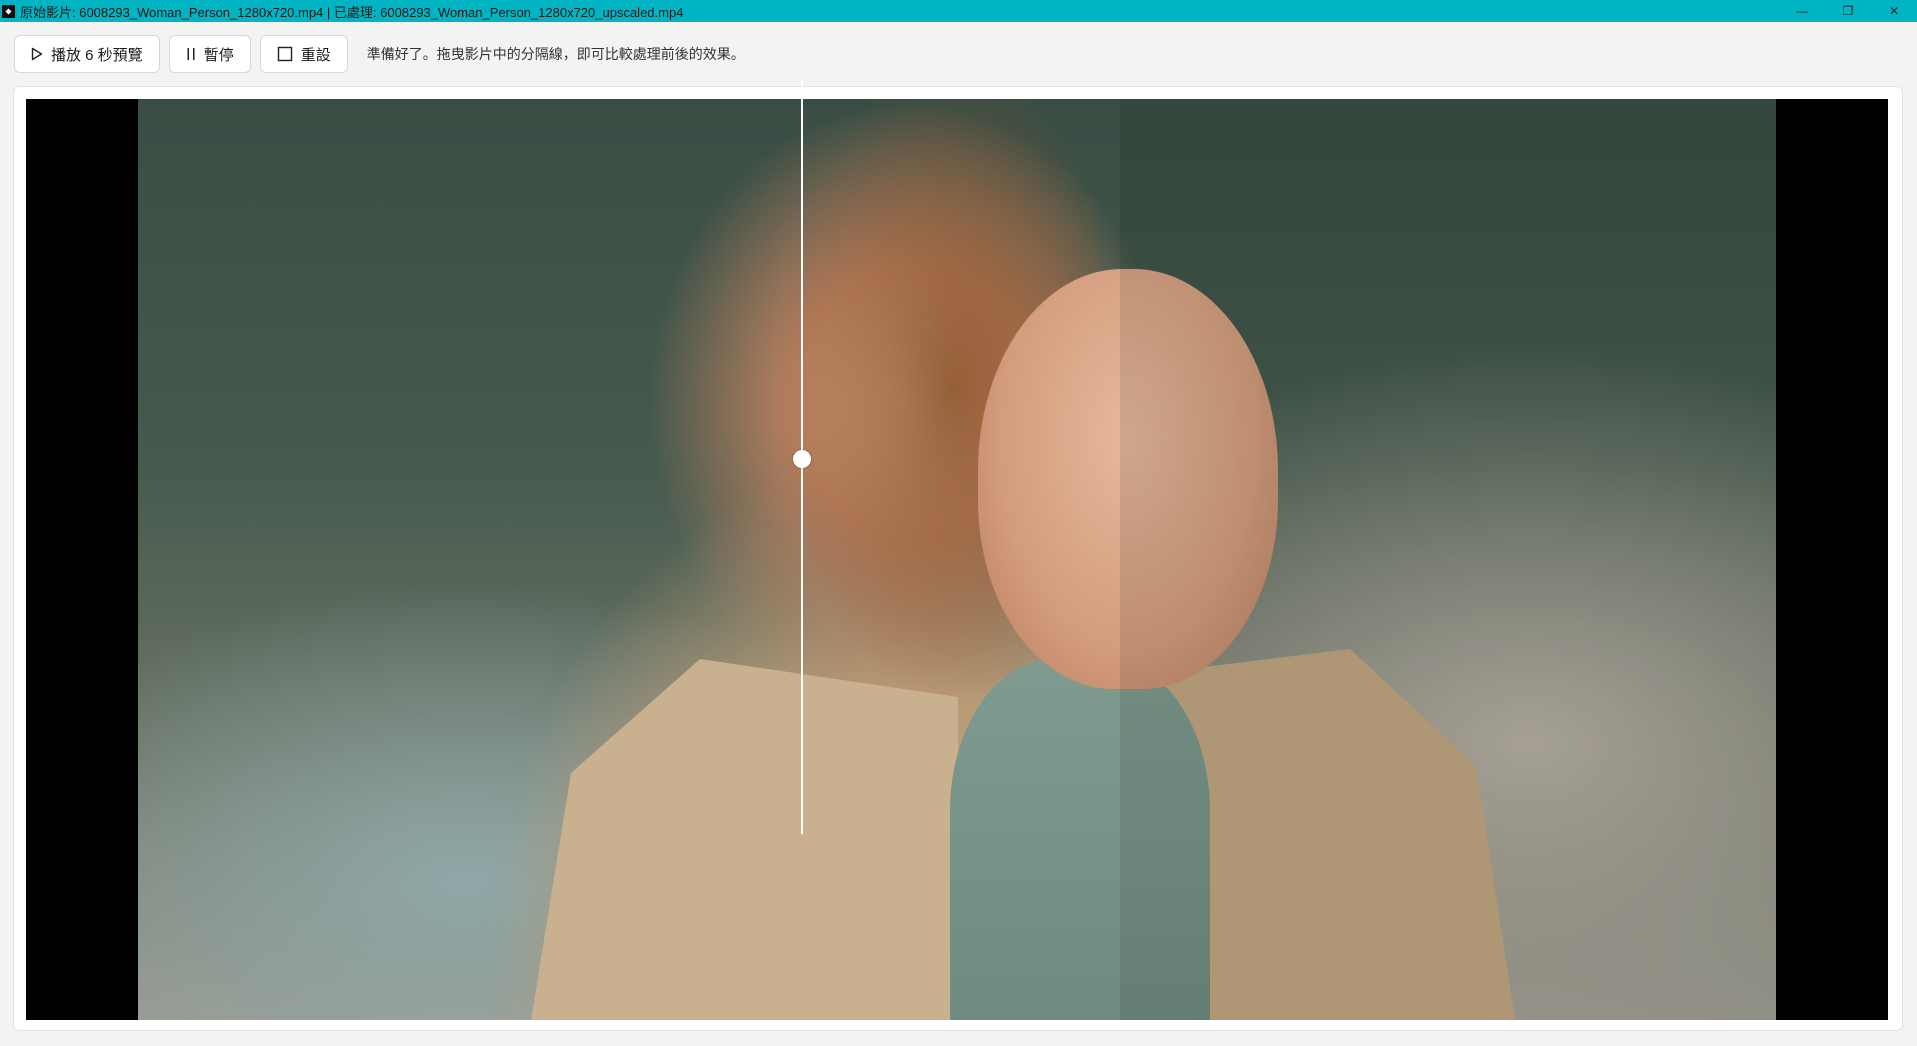 The image size is (1917, 1046). What do you see at coordinates (743, 839) in the screenshot?
I see `subject-coat-left` at bounding box center [743, 839].